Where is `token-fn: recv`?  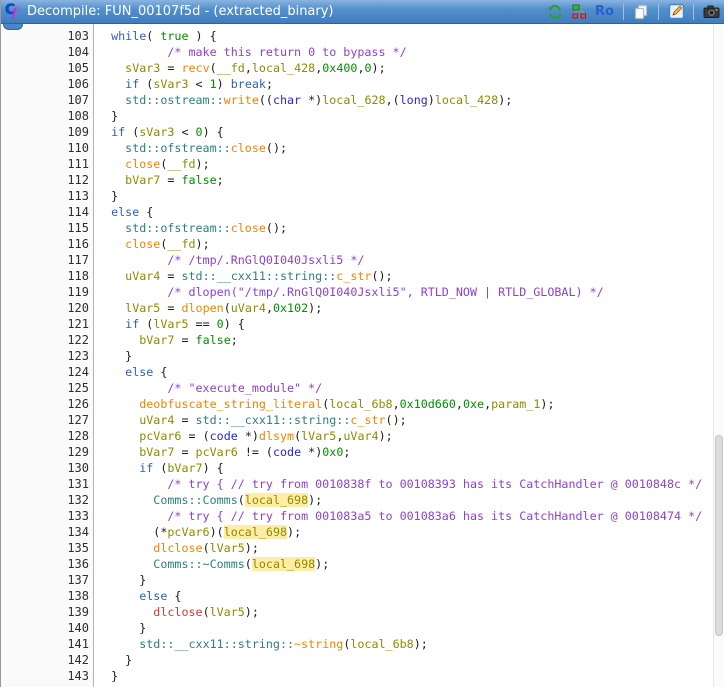 token-fn: recv is located at coordinates (195, 68).